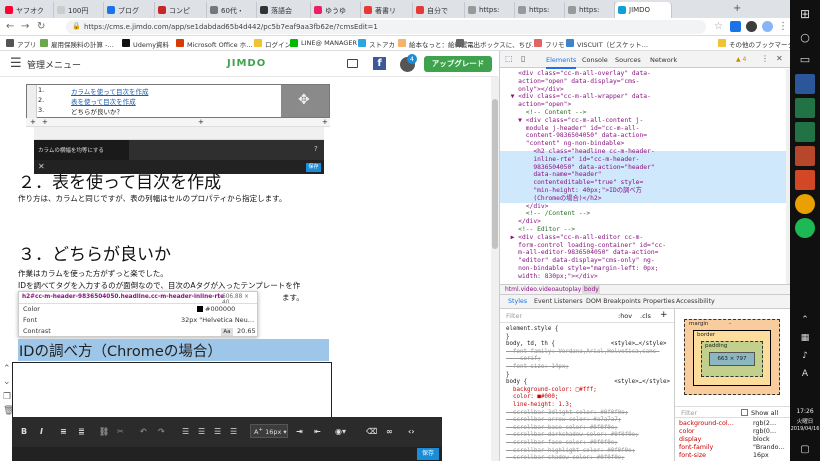 This screenshot has height=461, width=820. What do you see at coordinates (428, 454) in the screenshot?
I see `save-button: 保存` at bounding box center [428, 454].